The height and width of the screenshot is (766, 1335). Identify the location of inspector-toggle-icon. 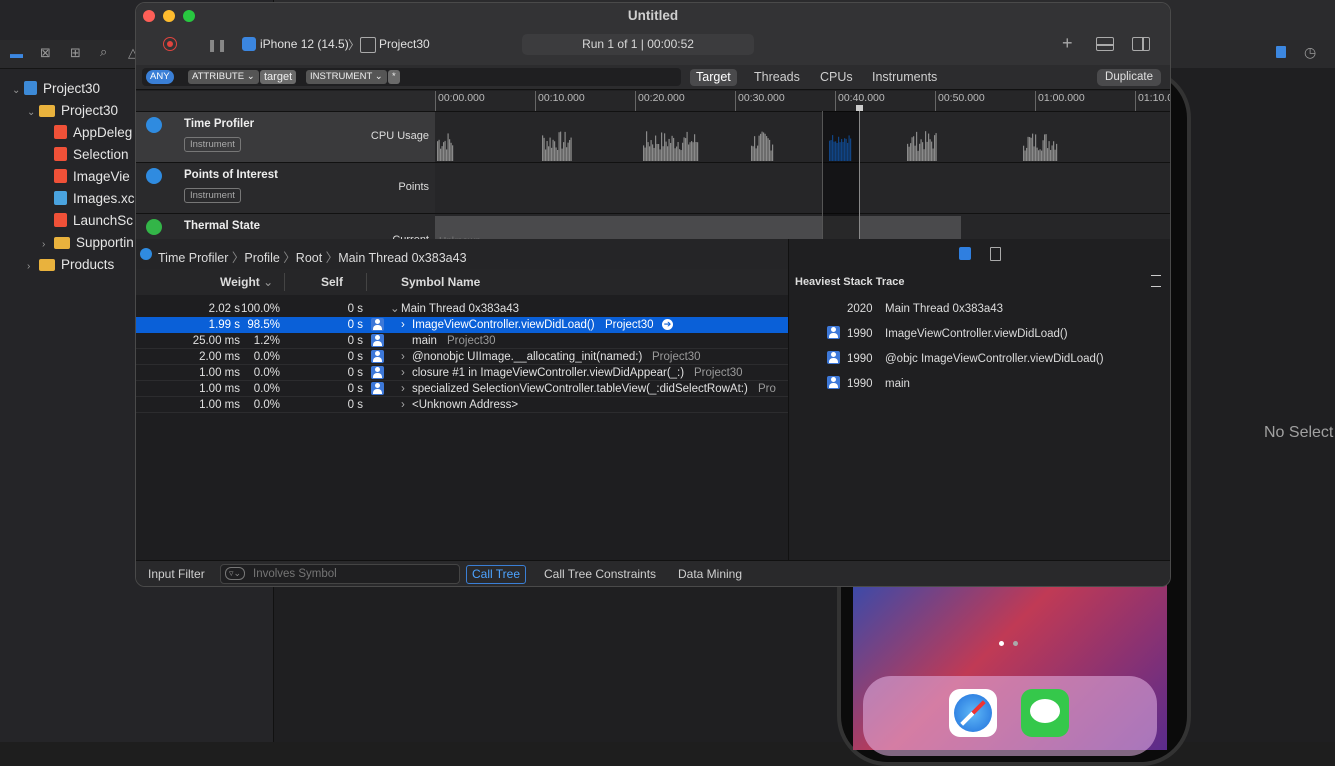
(1141, 44).